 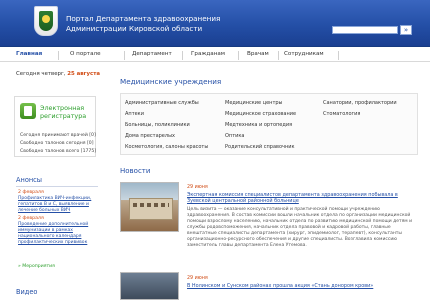 I want to click on nav-item-home: Главная, so click(x=29, y=54).